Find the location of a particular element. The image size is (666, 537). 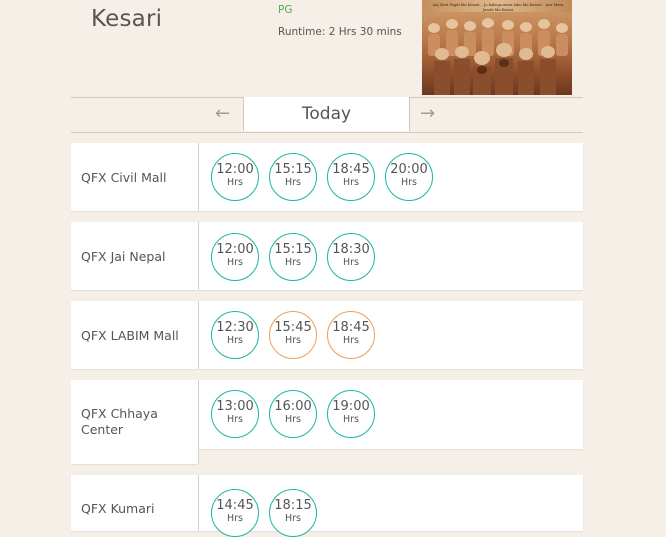

theatre-name-cell: QFX Civil Mall is located at coordinates (134, 177).